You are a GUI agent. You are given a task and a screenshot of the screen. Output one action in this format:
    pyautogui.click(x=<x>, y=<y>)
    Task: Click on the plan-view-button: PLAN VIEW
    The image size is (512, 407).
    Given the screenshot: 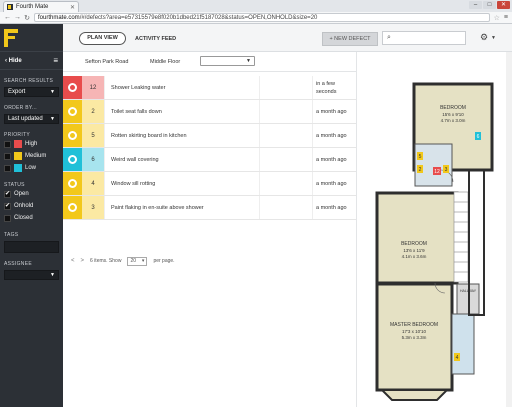 What is the action you would take?
    pyautogui.click(x=102, y=38)
    